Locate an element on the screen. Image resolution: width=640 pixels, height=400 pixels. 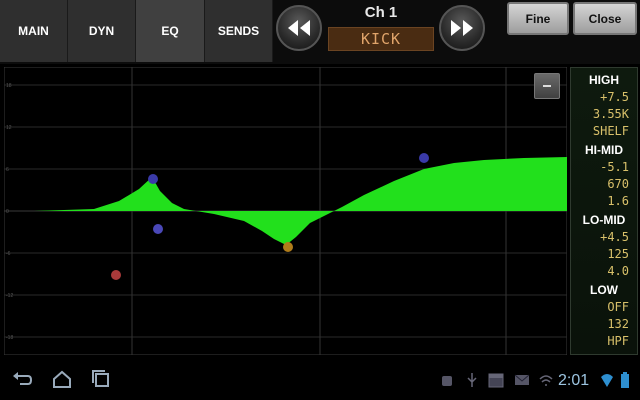
fine-button: Fine is located at coordinates (538, 18).